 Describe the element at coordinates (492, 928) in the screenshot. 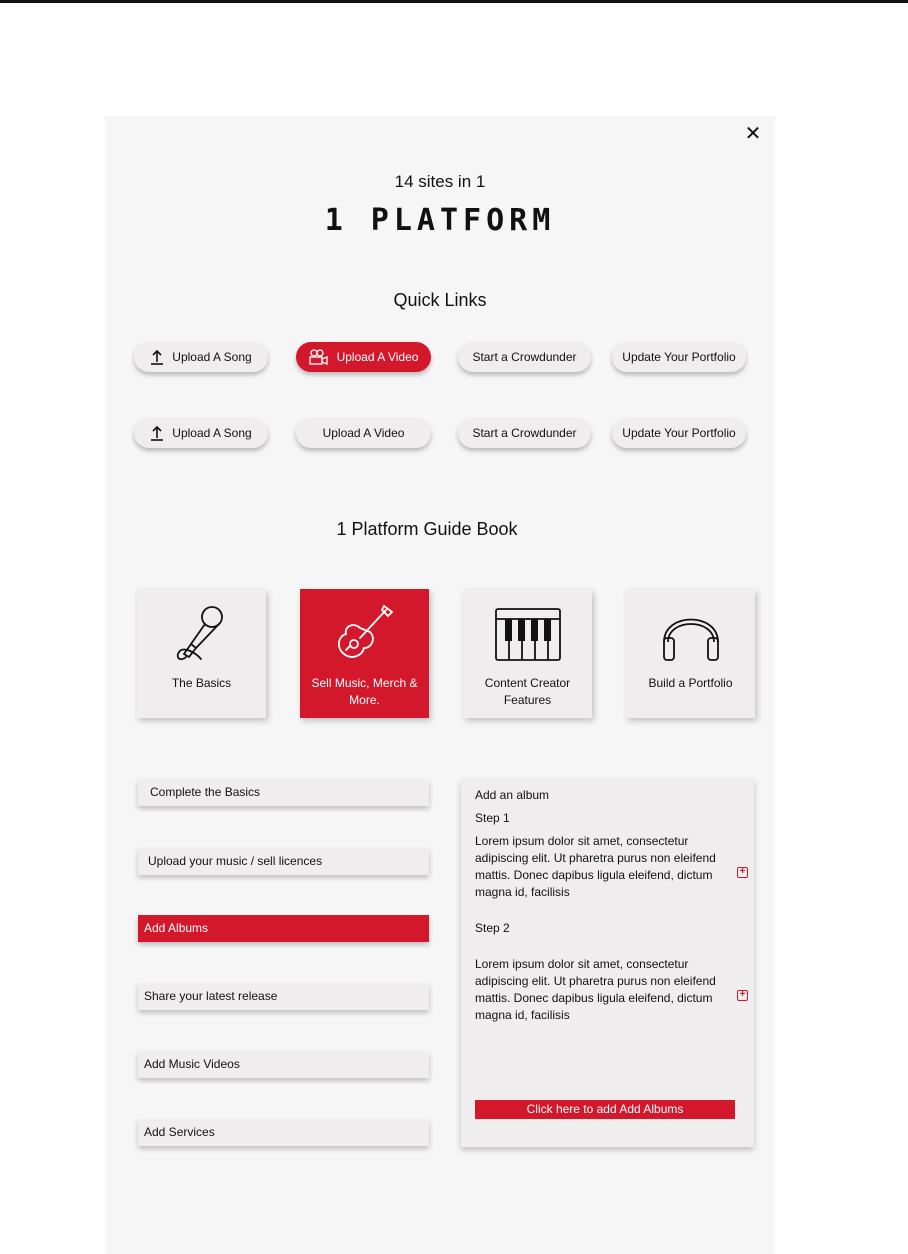

I see `step2-label: Step 2` at that location.